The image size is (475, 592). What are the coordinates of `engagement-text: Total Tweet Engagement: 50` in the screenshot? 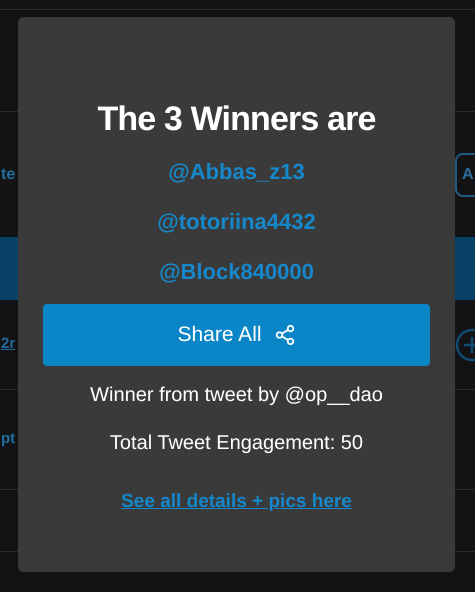 It's located at (237, 443).